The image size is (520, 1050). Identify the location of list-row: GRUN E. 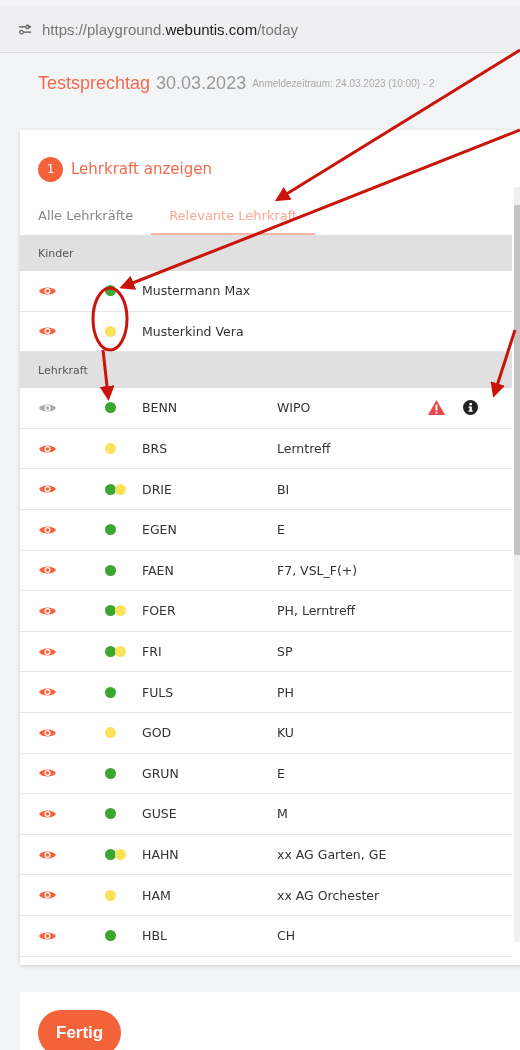
(266, 774).